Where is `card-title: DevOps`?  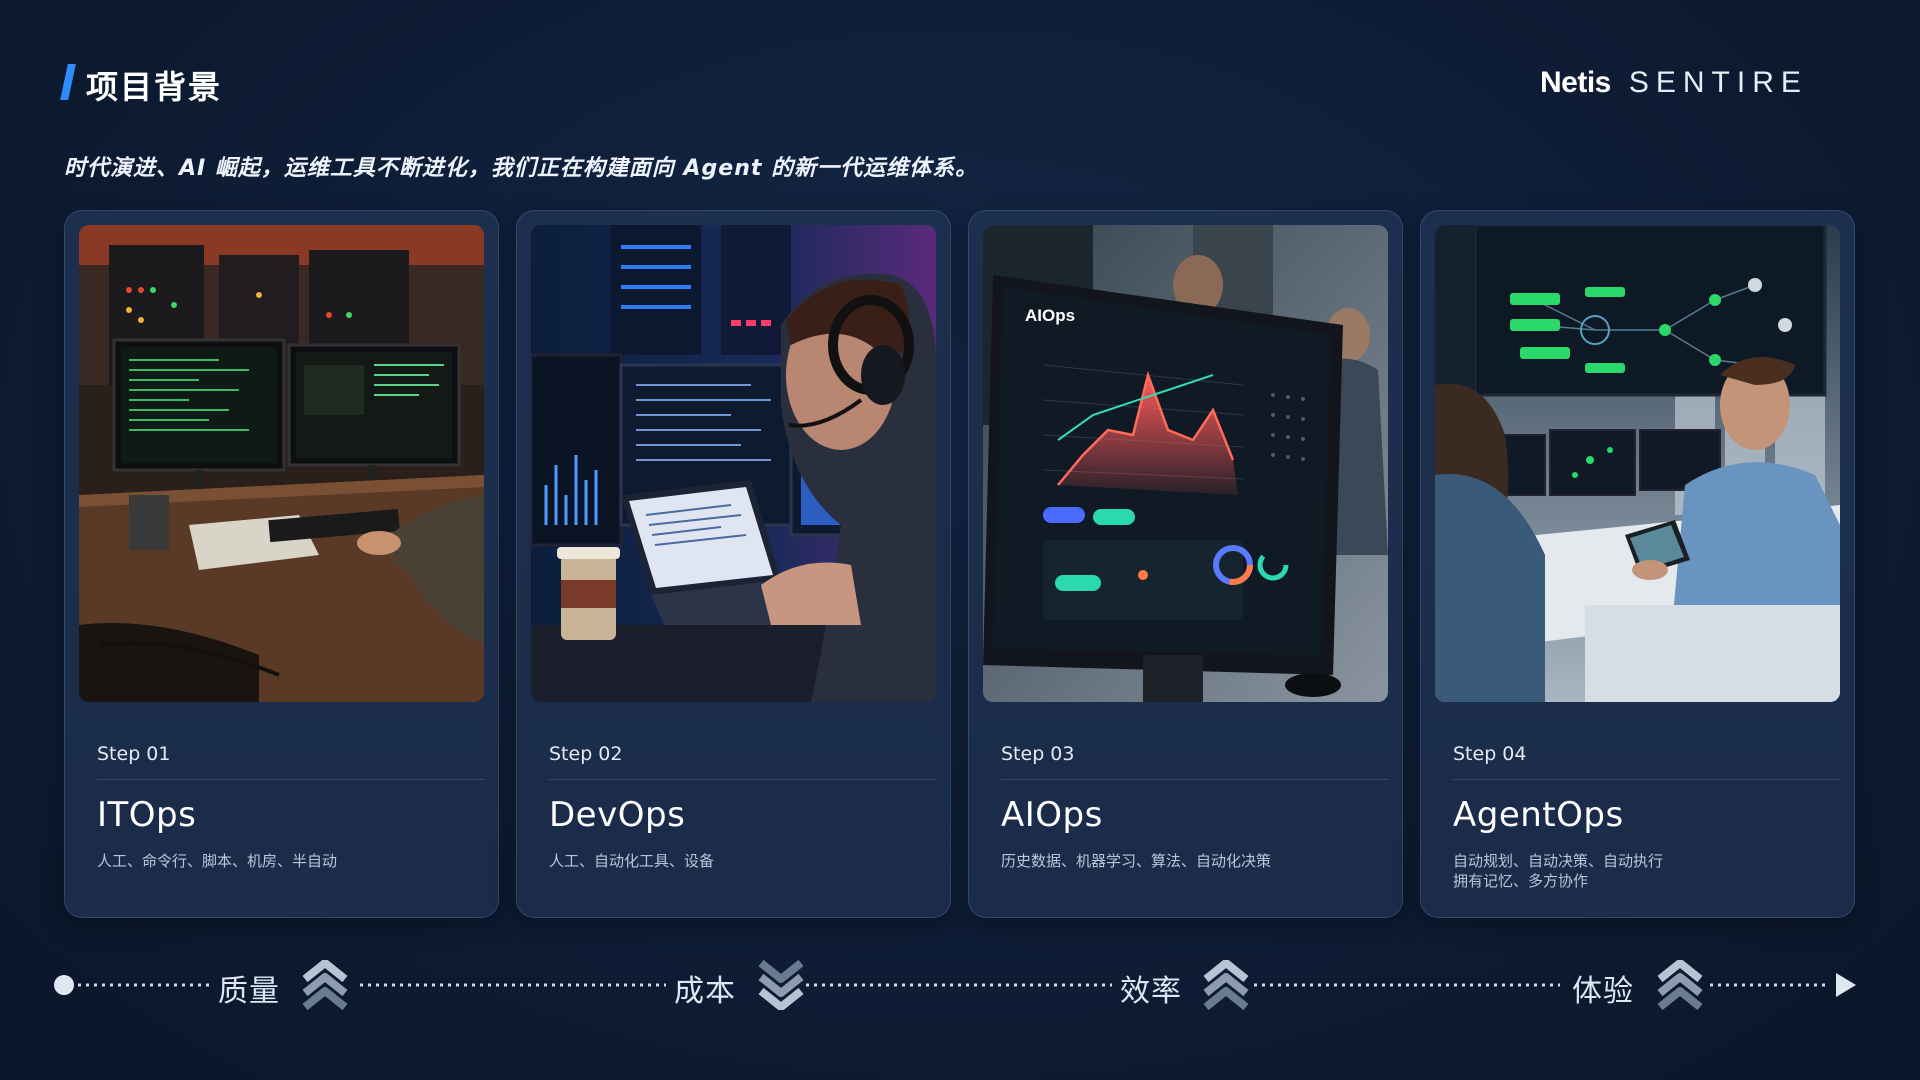
card-title: DevOps is located at coordinates (617, 815).